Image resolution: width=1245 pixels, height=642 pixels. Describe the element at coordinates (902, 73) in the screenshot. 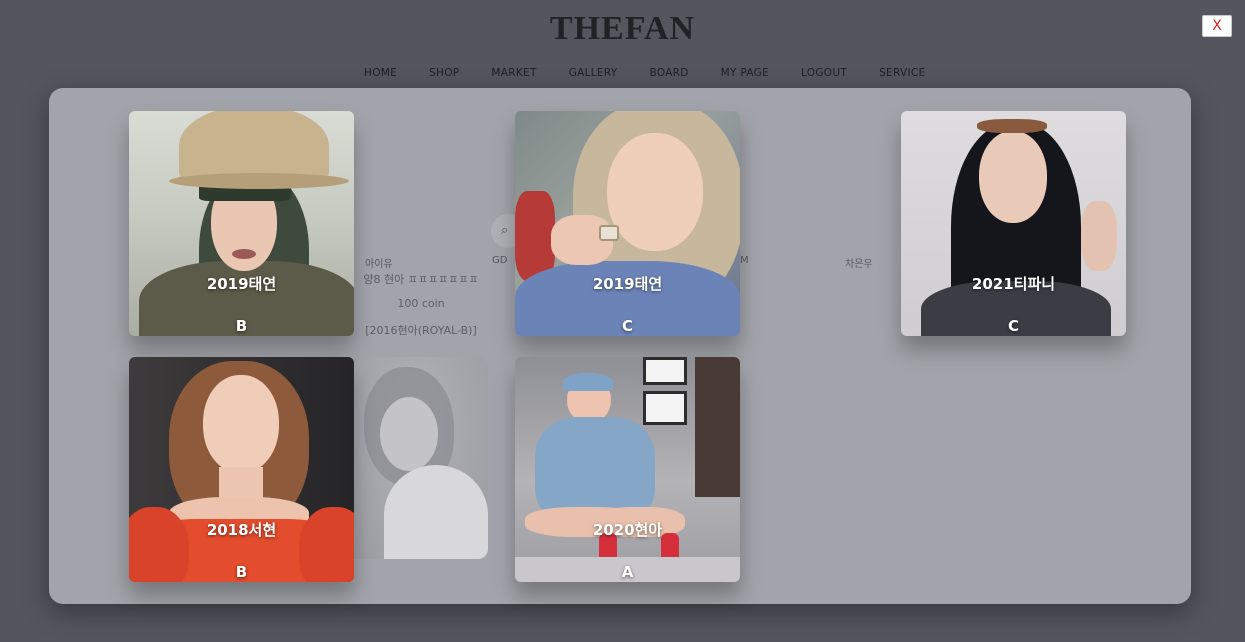

I see `nav-service: SERVICE` at that location.